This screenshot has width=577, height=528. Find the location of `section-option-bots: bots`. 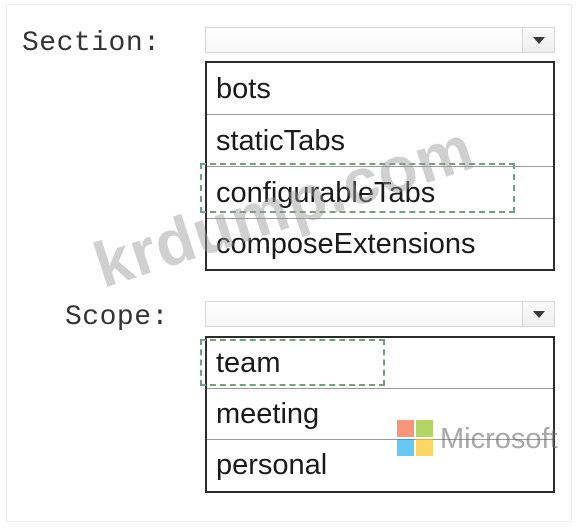

section-option-bots: bots is located at coordinates (380, 89).